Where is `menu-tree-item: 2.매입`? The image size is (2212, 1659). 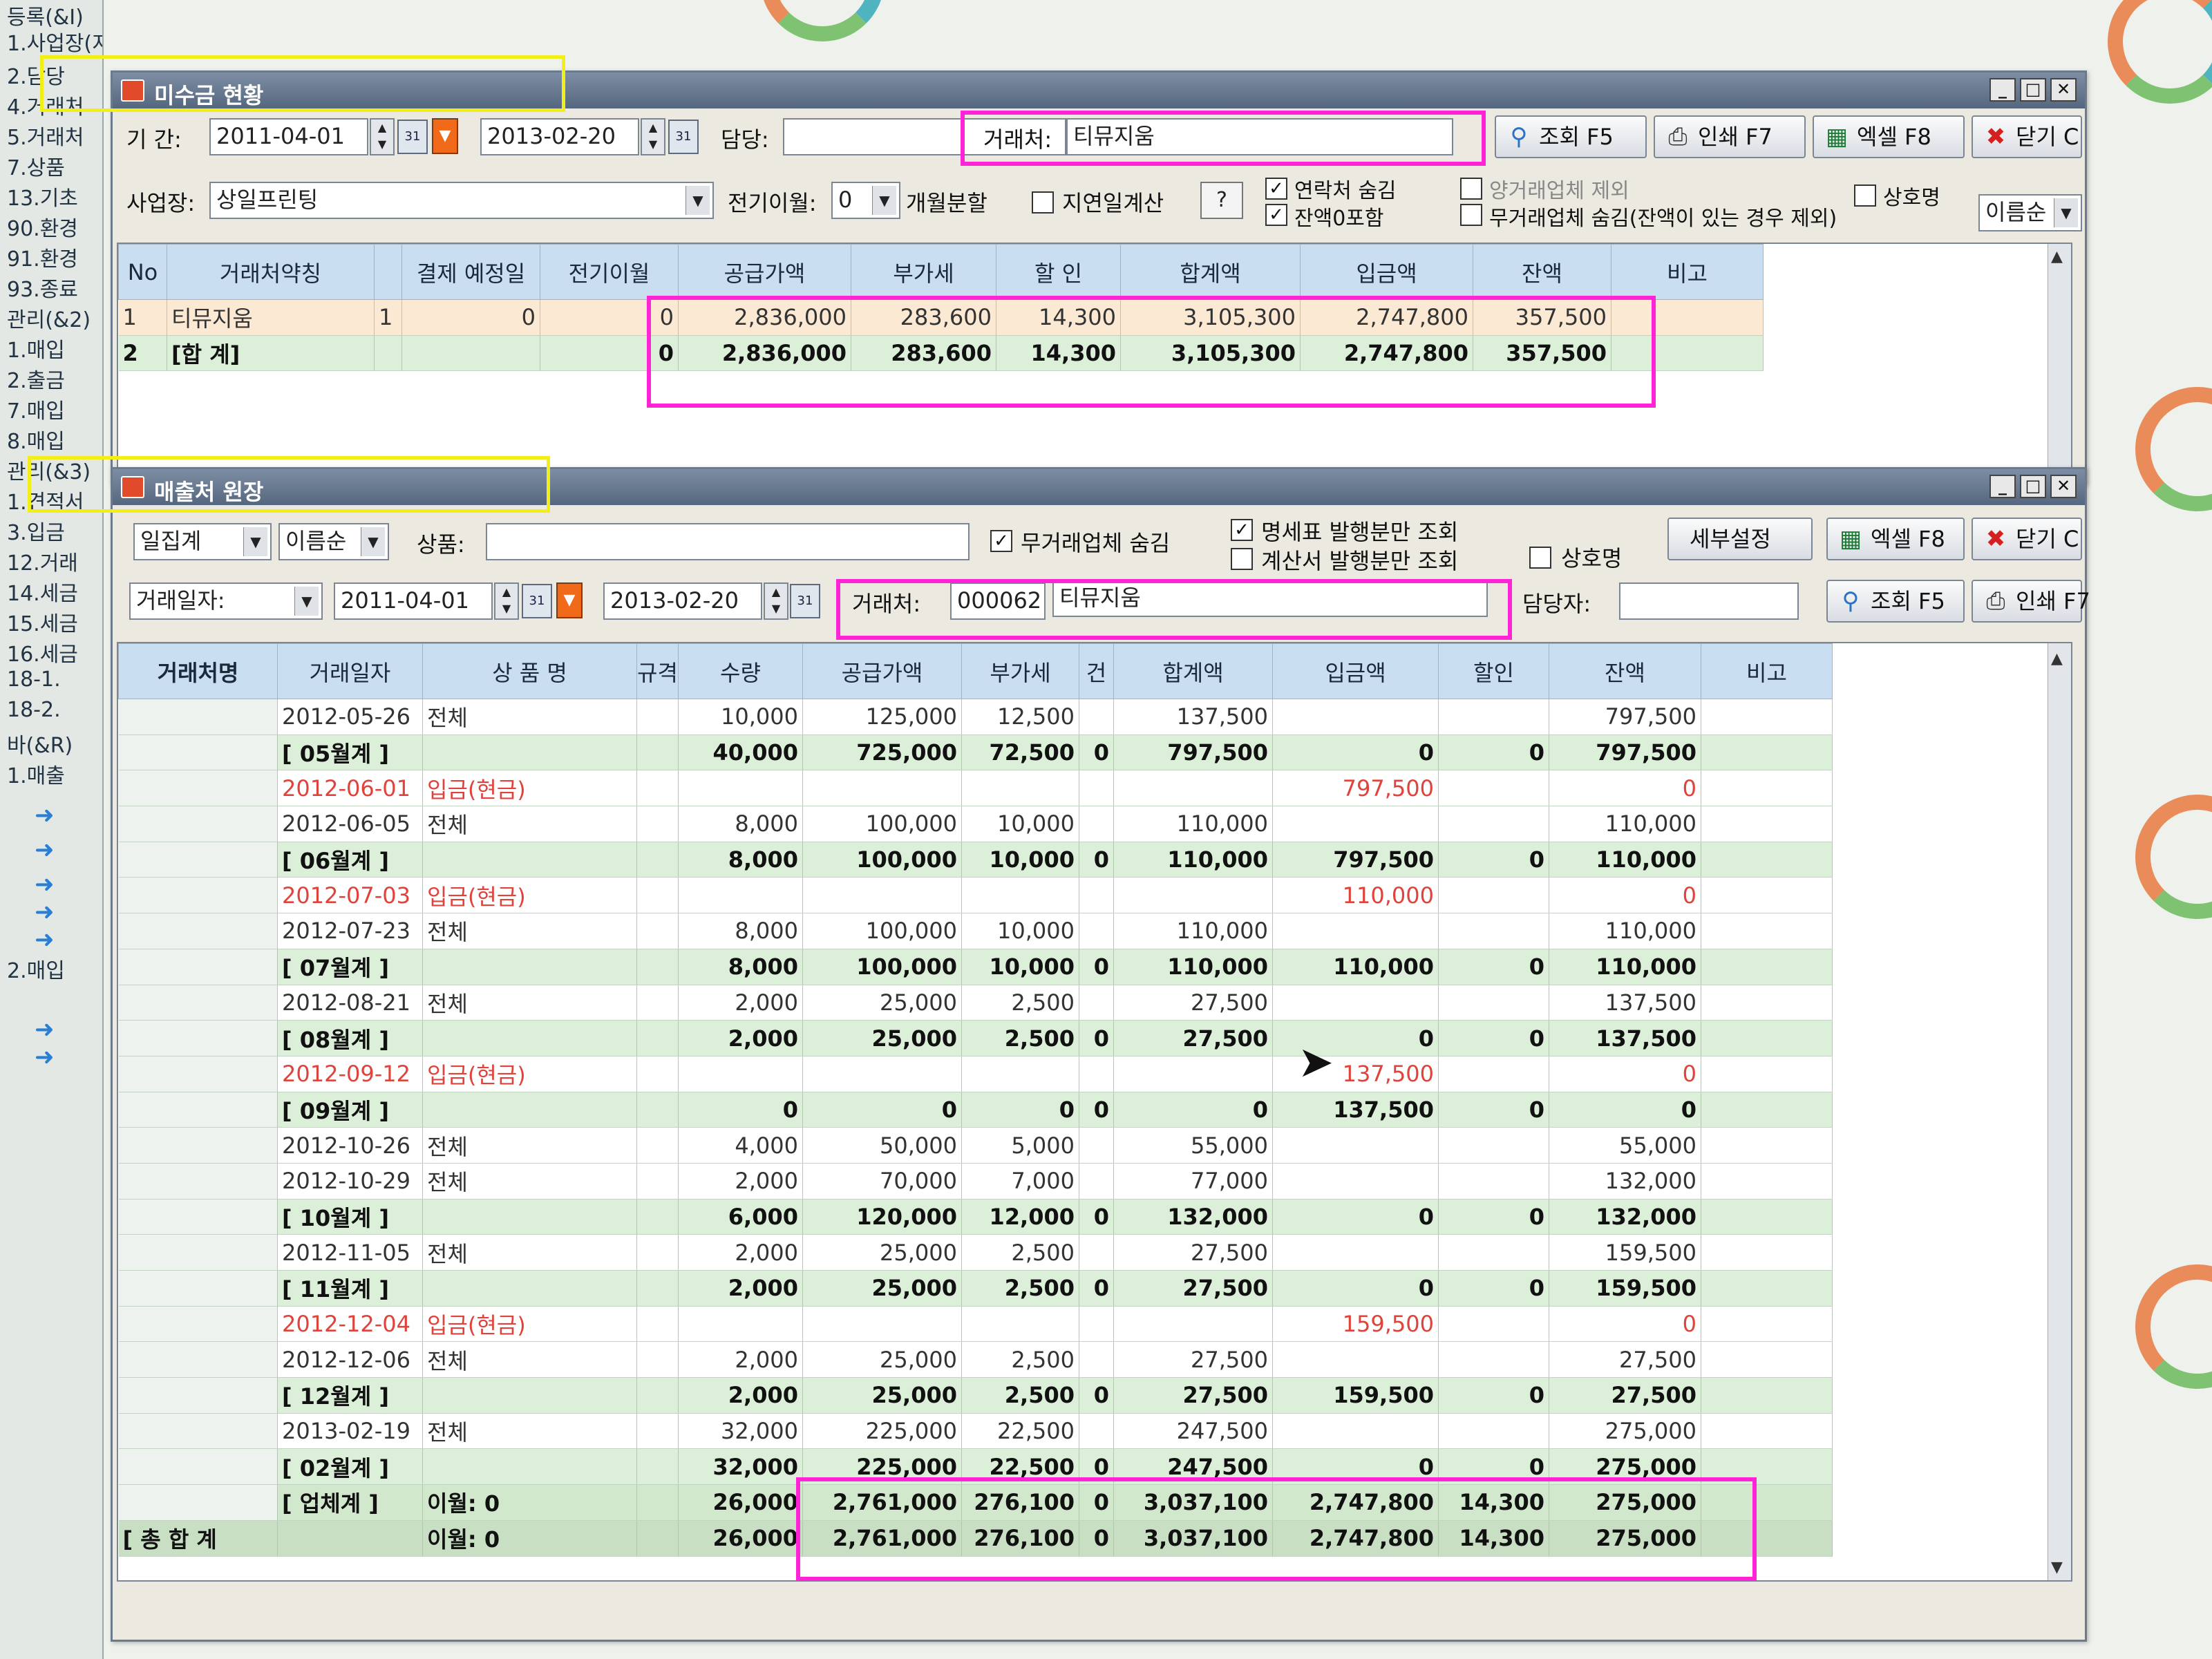
menu-tree-item: 2.매입 is located at coordinates (36, 969).